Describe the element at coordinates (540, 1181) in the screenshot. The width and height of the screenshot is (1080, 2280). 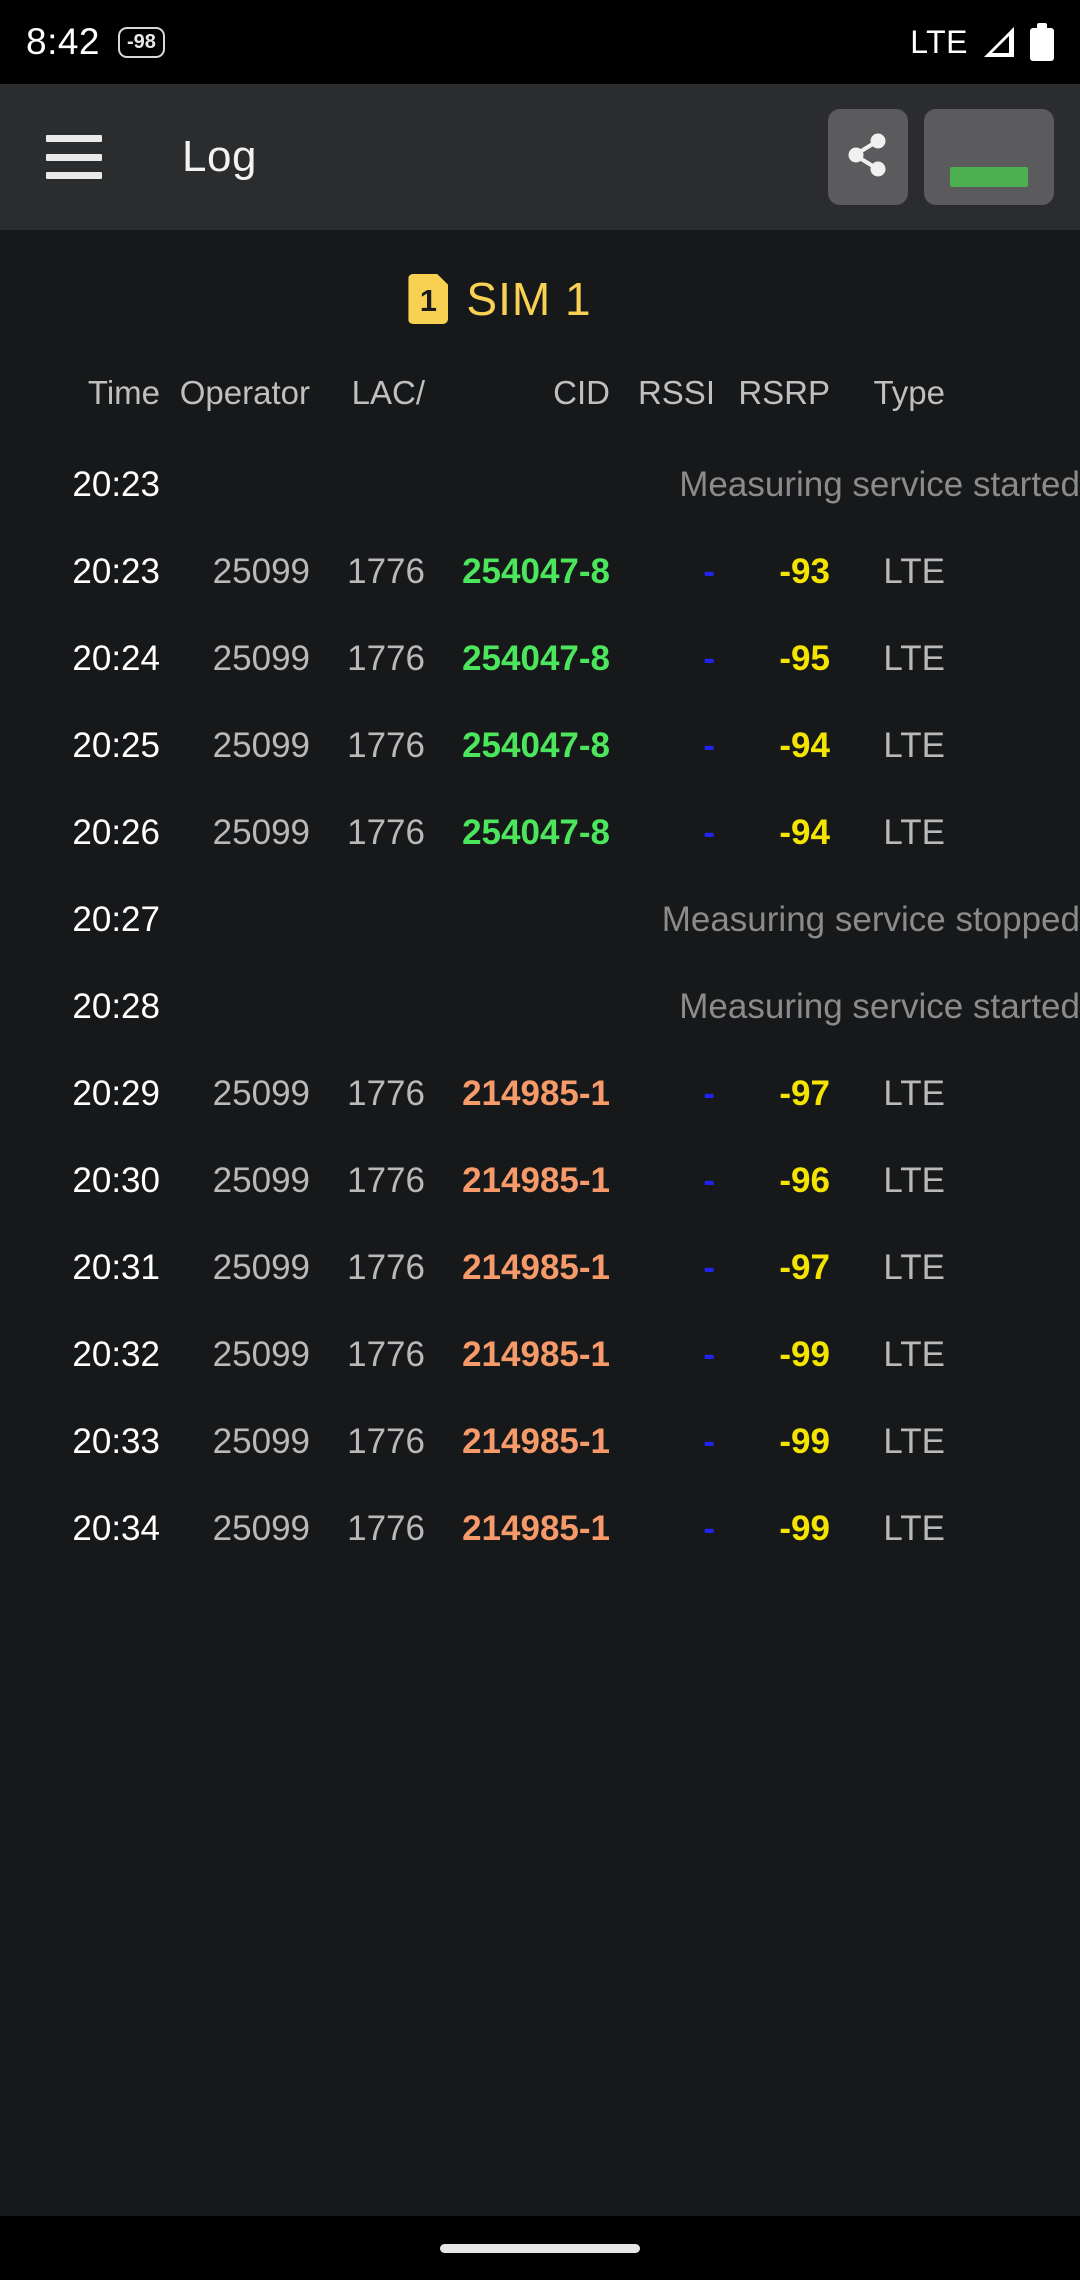
I see `table-row: 20:30 25099 1776 214985-1 - -96 LTE` at that location.